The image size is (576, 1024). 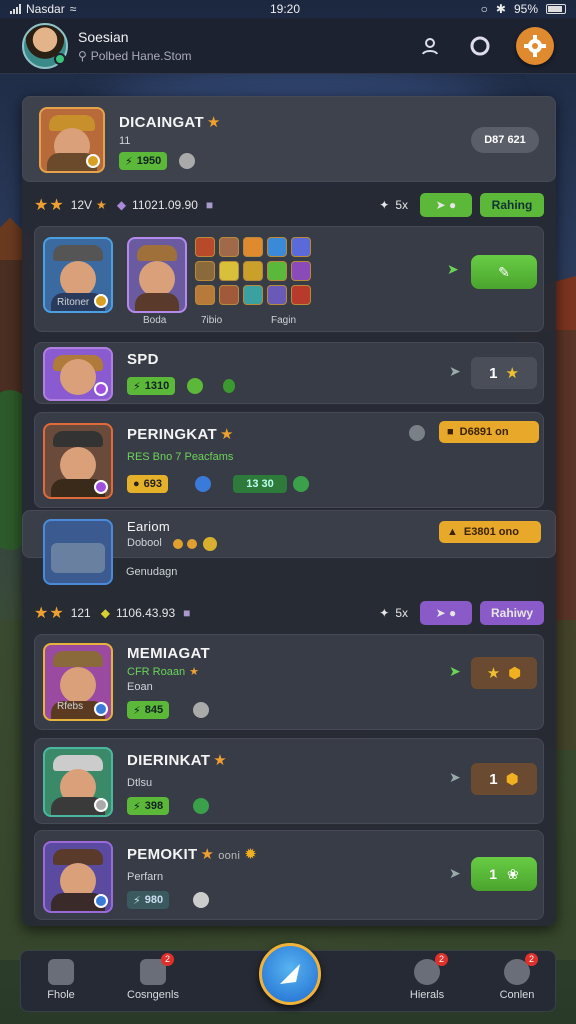 I want to click on online-dot, so click(x=60, y=58).